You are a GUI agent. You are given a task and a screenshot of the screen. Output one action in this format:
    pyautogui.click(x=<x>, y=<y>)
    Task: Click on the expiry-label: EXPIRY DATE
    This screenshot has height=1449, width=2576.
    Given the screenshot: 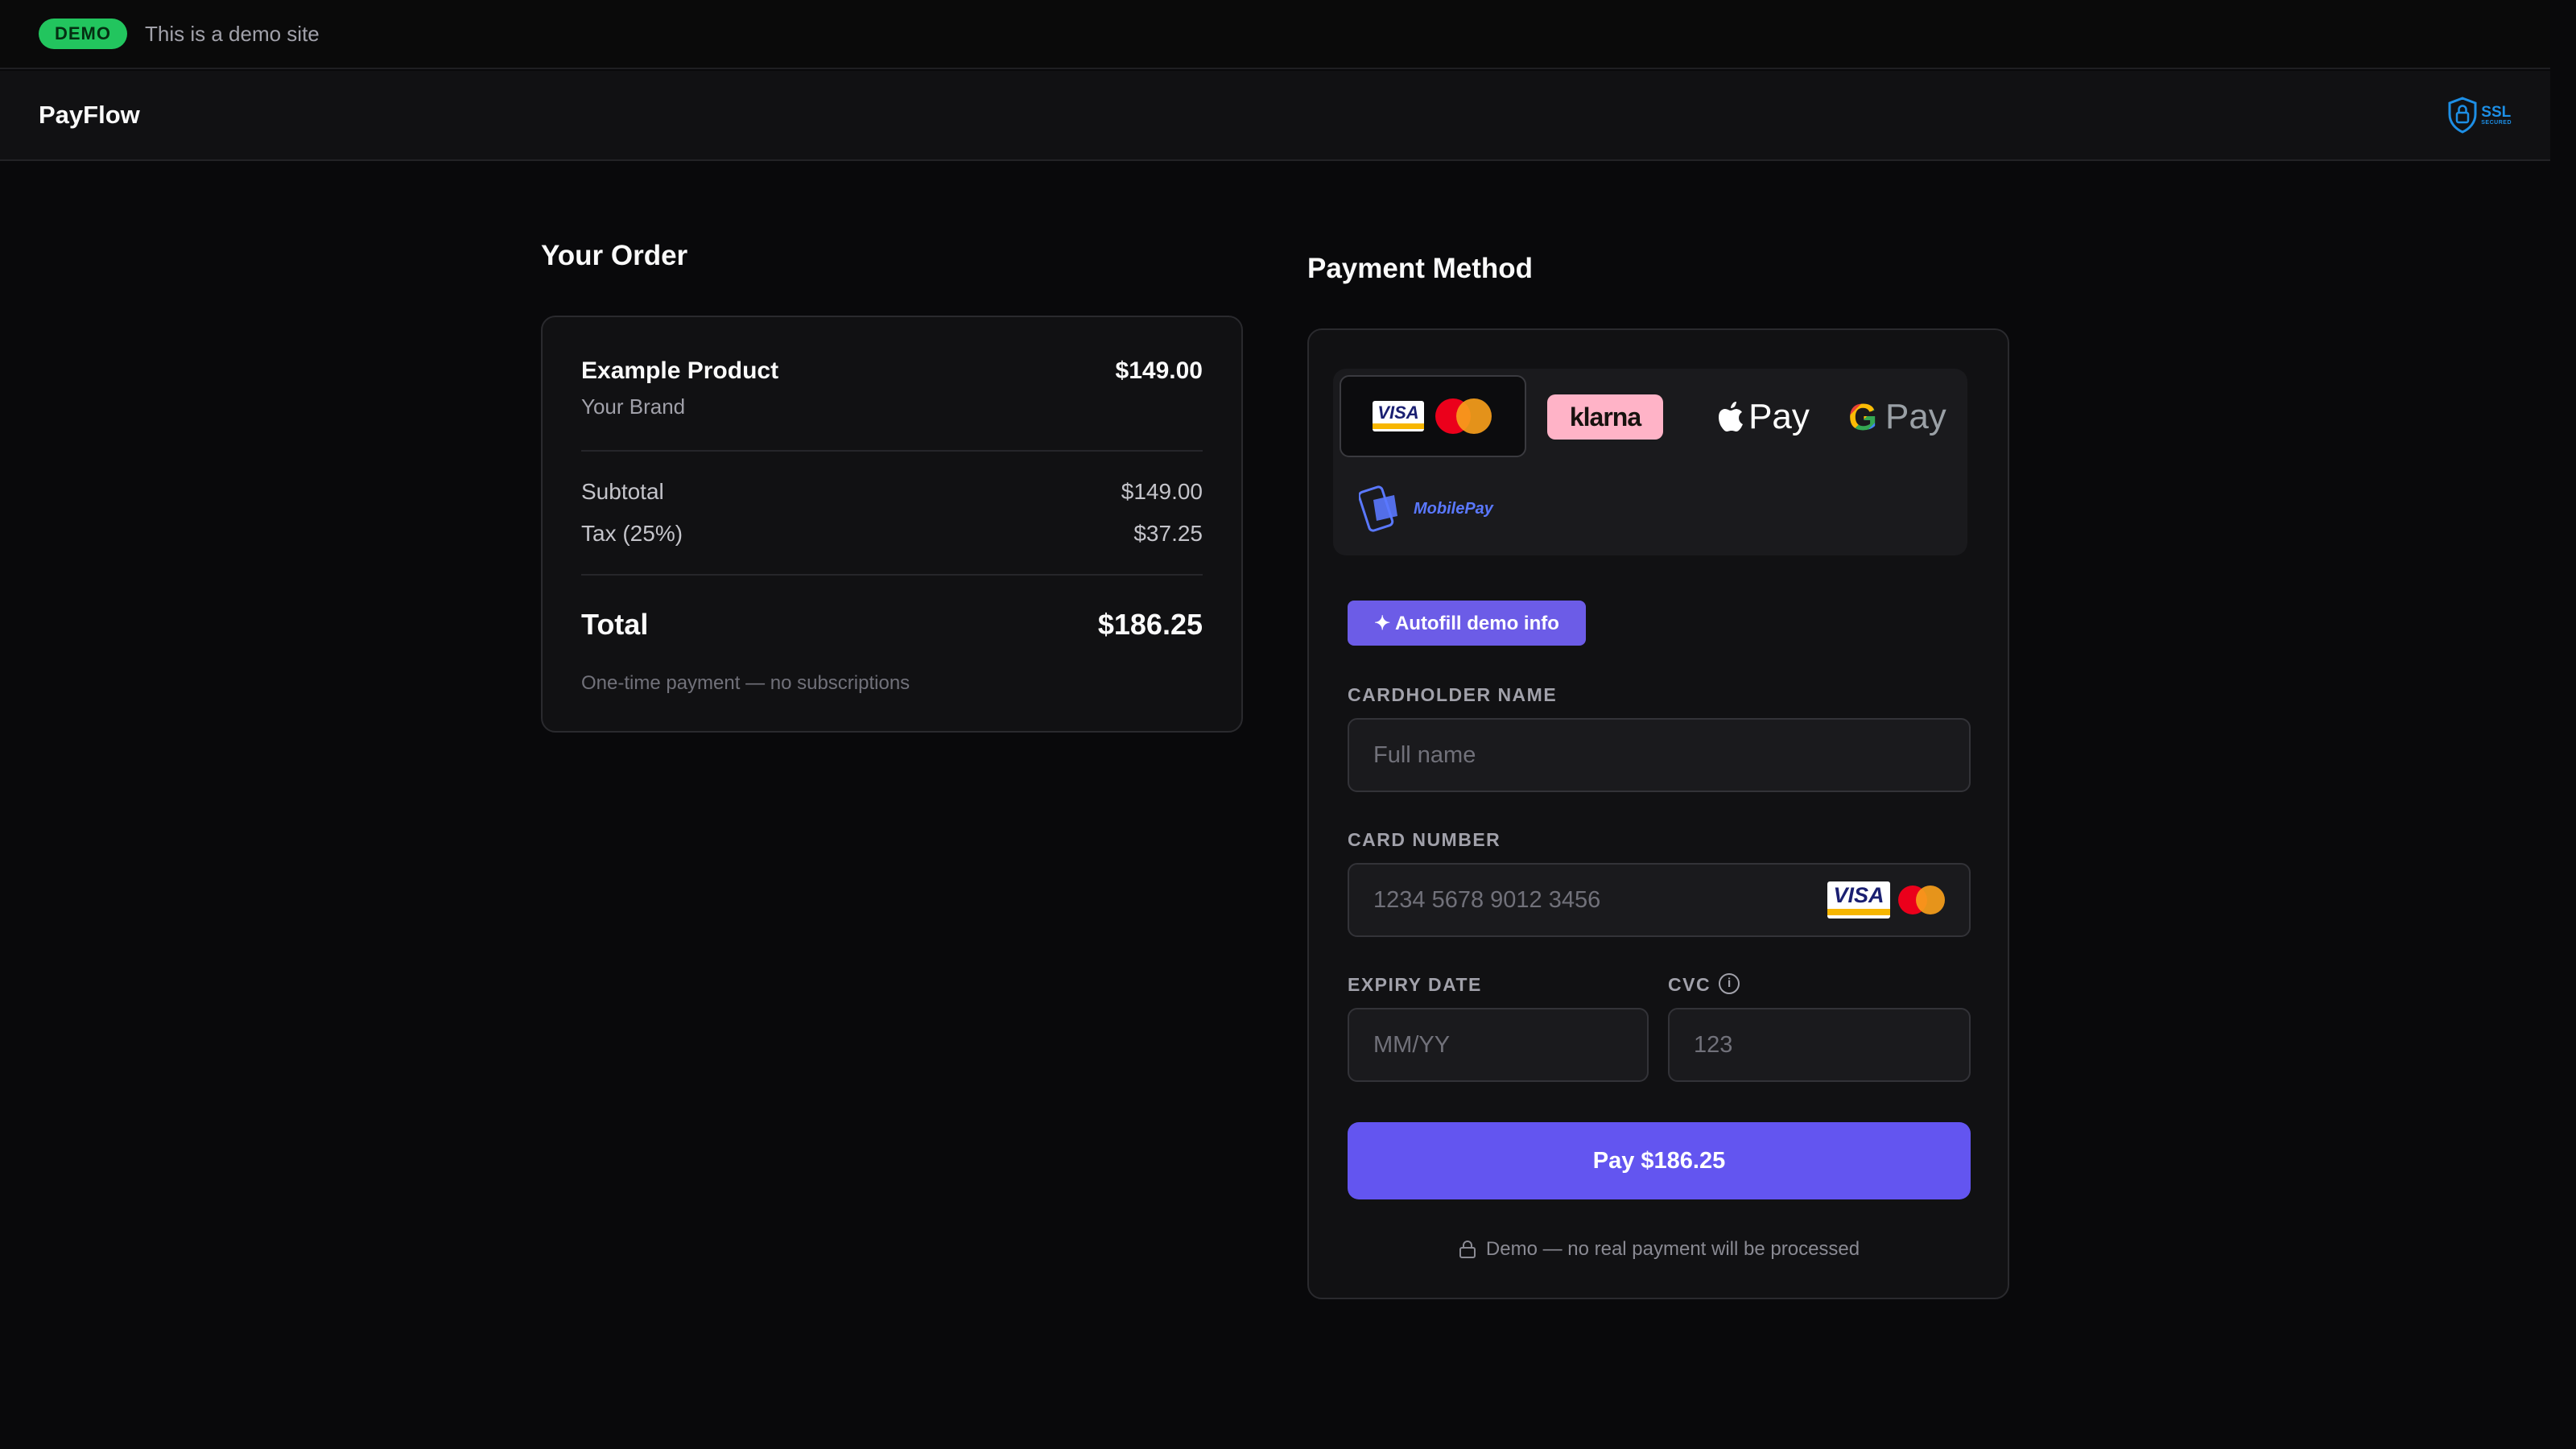 What is the action you would take?
    pyautogui.click(x=1415, y=984)
    